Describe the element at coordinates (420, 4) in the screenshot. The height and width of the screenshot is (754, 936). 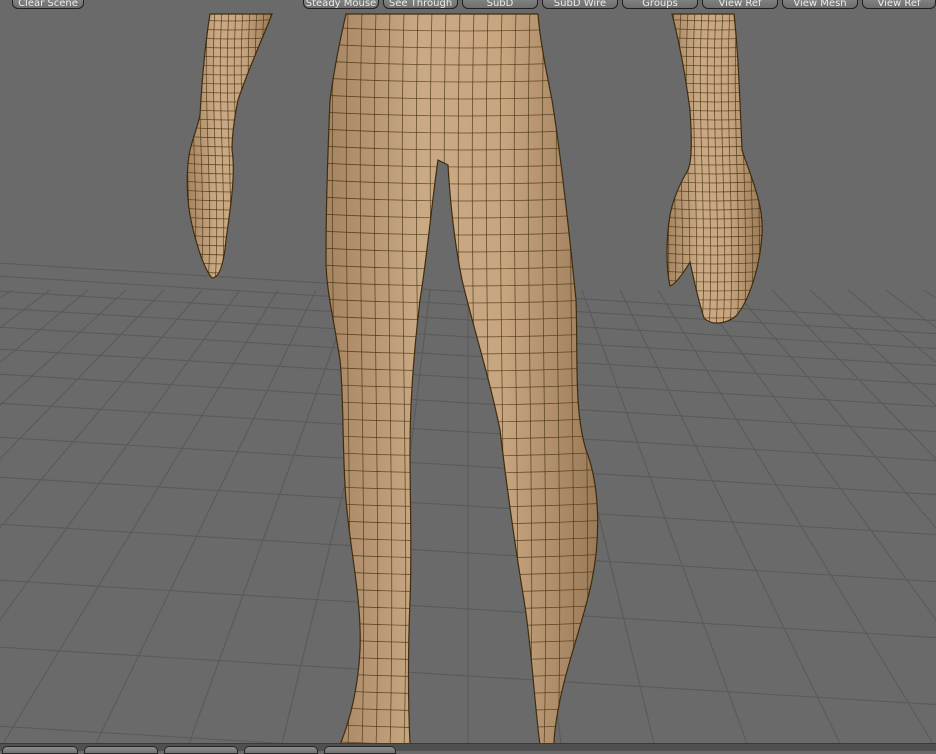
I see `see-through-button: See Through` at that location.